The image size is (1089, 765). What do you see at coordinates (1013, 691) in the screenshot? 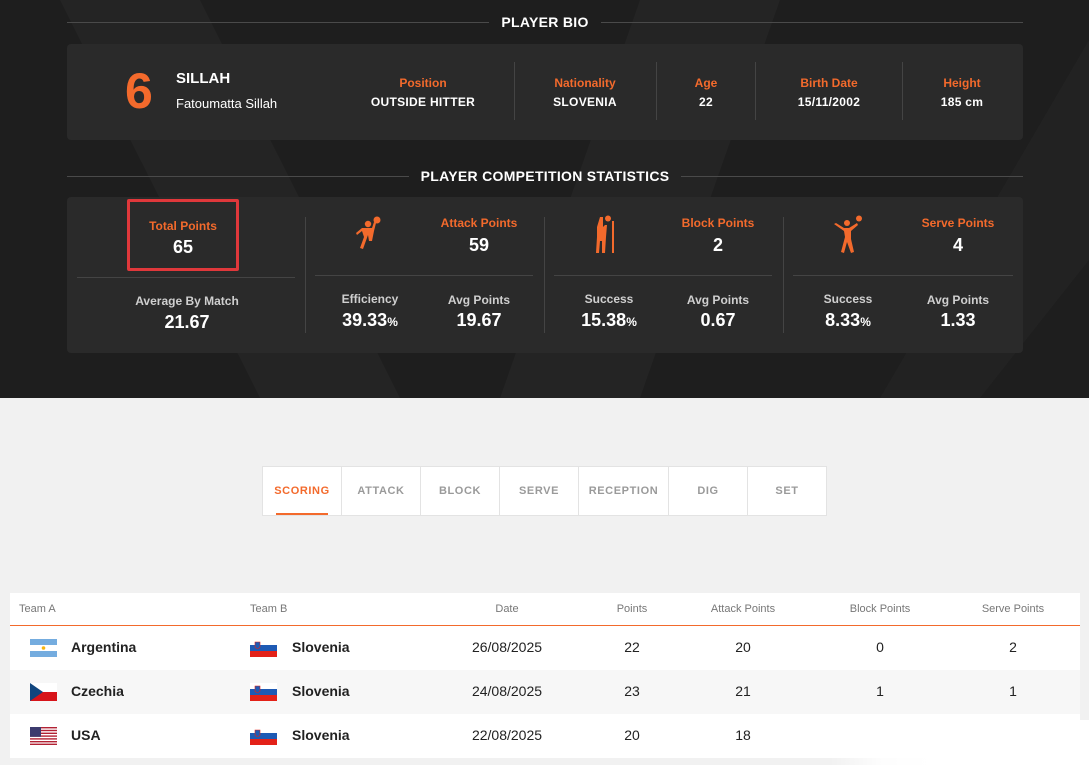
I see `serve-points-value: 1` at bounding box center [1013, 691].